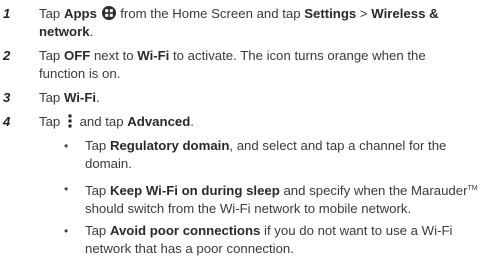  I want to click on apps-grid-icon, so click(108, 13).